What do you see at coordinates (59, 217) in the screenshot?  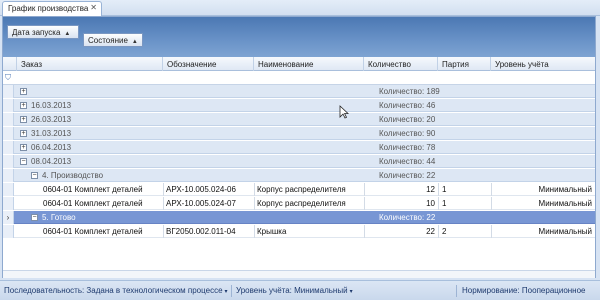 I see `group-label: 5. Готово` at bounding box center [59, 217].